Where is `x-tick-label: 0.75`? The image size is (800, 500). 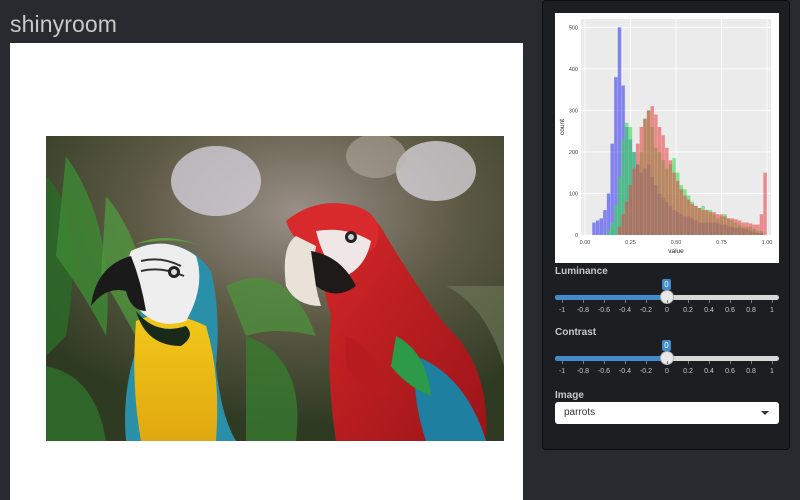 x-tick-label: 0.75 is located at coordinates (721, 243).